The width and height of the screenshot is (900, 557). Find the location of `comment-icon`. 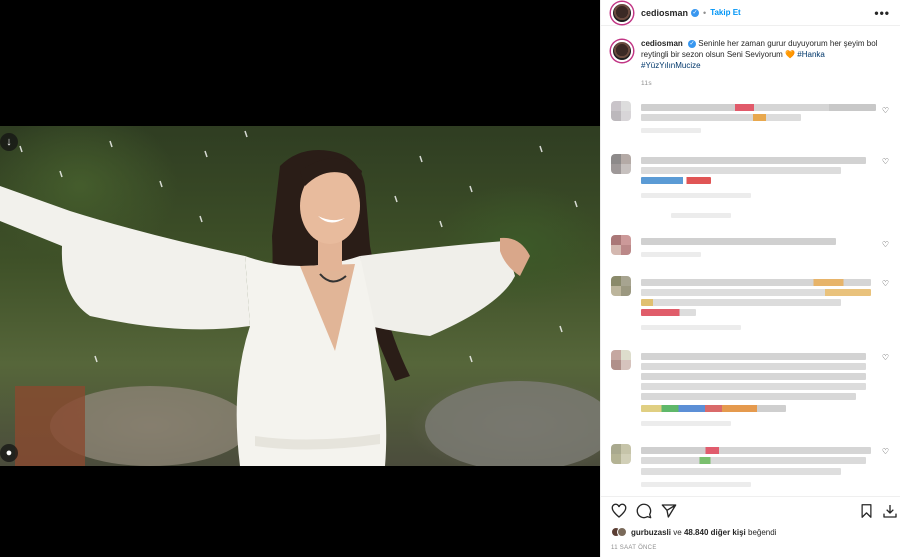

comment-icon is located at coordinates (644, 511).